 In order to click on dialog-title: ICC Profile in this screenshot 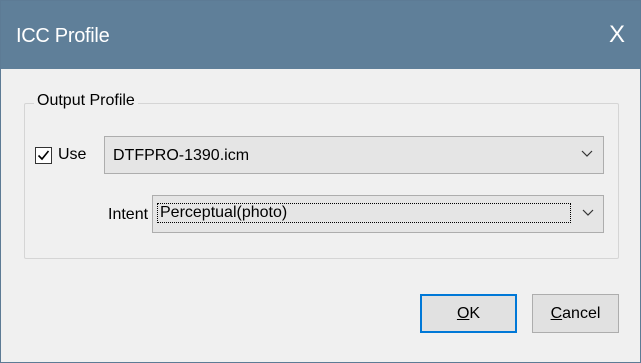, I will do `click(63, 36)`.